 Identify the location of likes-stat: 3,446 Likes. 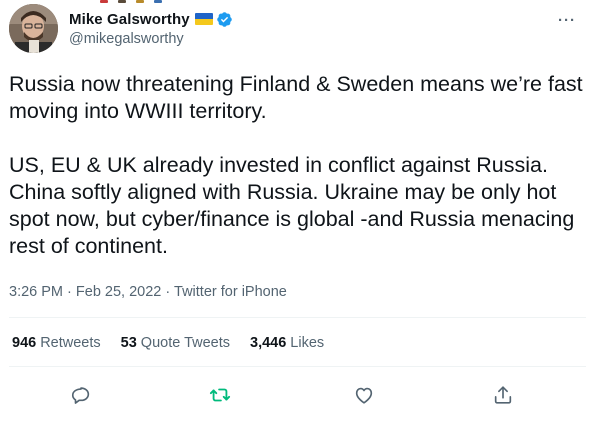
(287, 343).